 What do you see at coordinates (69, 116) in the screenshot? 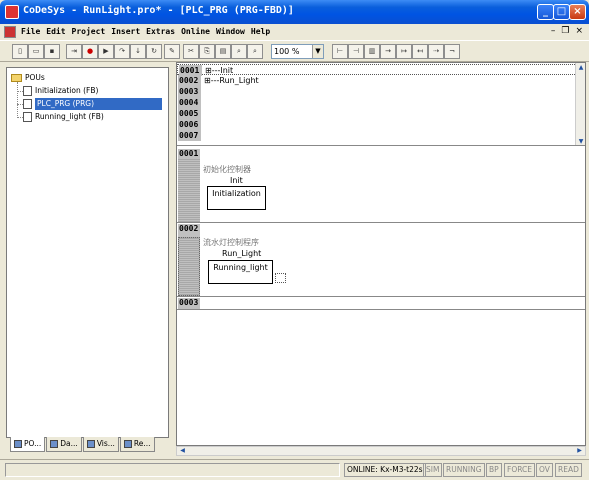
I see `tree-item-label: Running_light (FB)` at bounding box center [69, 116].